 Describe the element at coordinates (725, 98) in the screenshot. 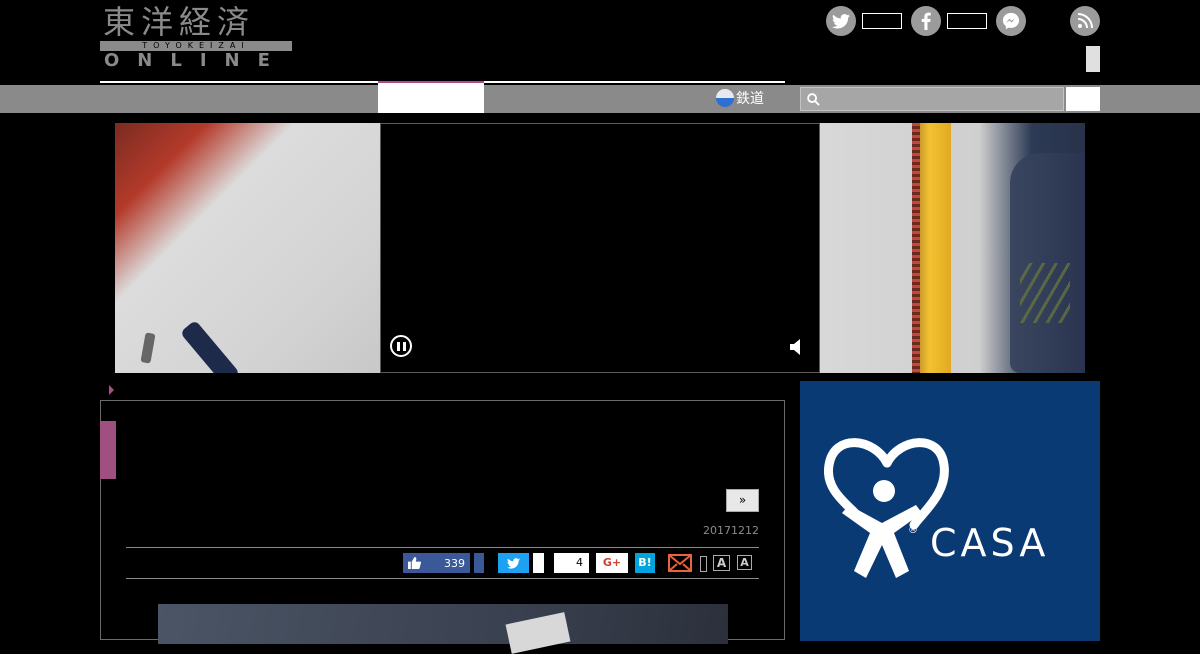

I see `train-icon` at that location.